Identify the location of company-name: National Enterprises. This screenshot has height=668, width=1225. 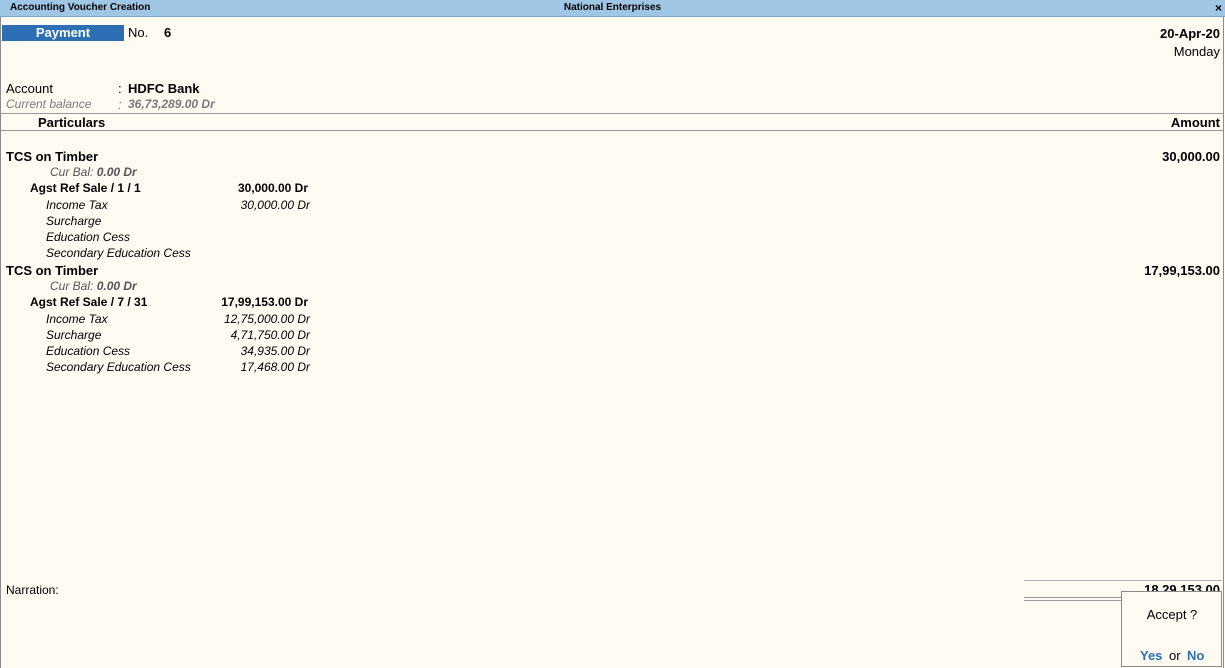
(612, 7).